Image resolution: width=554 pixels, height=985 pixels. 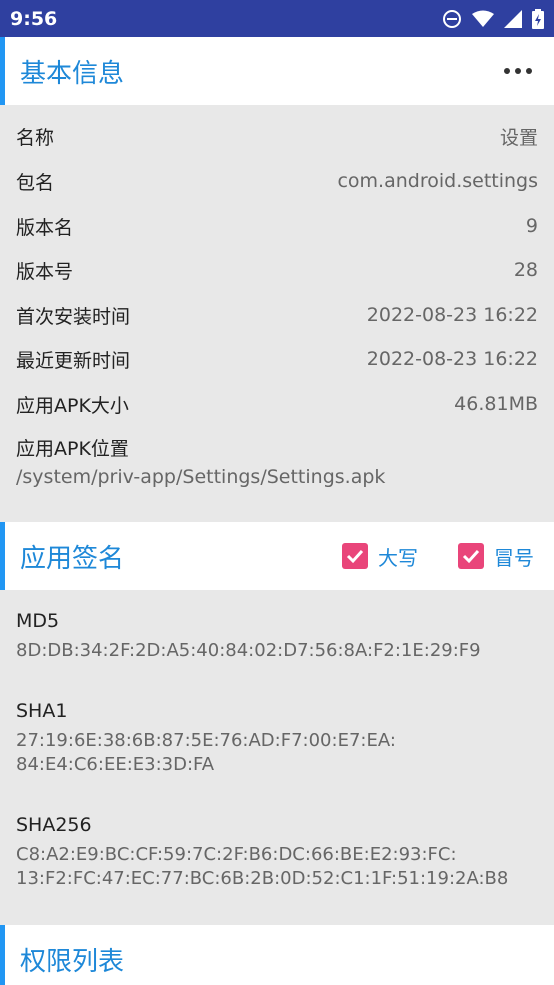 What do you see at coordinates (72, 405) in the screenshot?
I see `info-label: 应用APK大小` at bounding box center [72, 405].